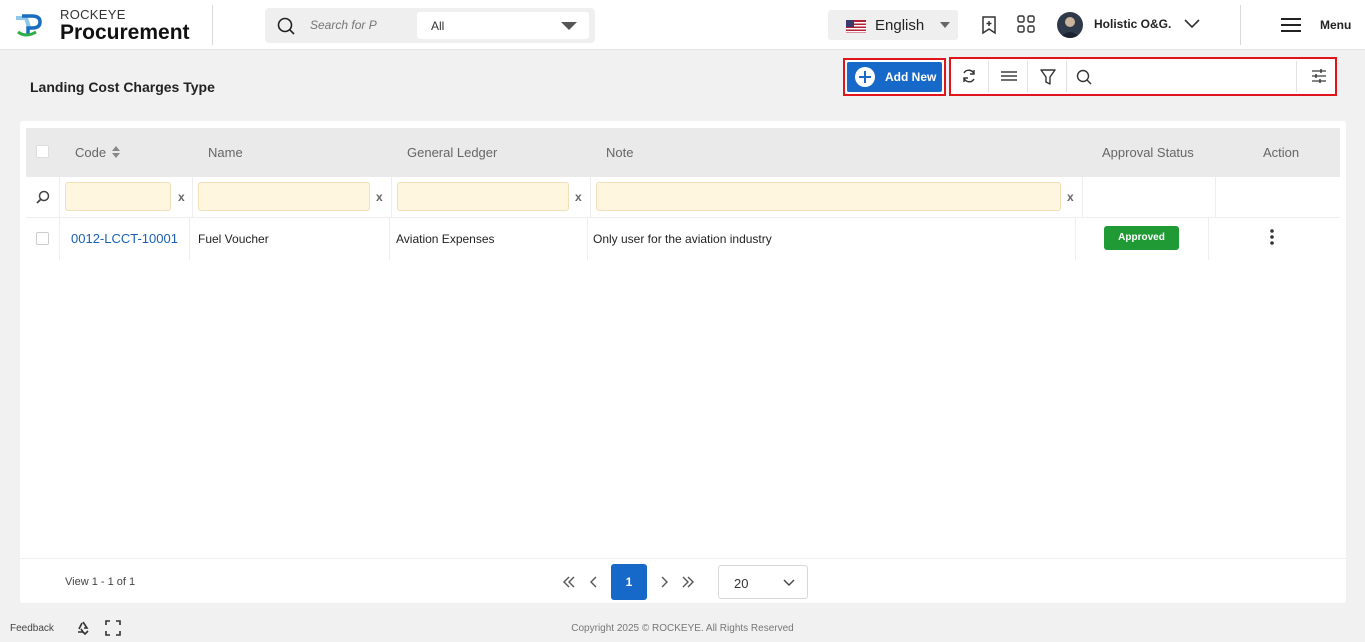 The image size is (1365, 642). I want to click on kebab-menu-icon, so click(1272, 237).